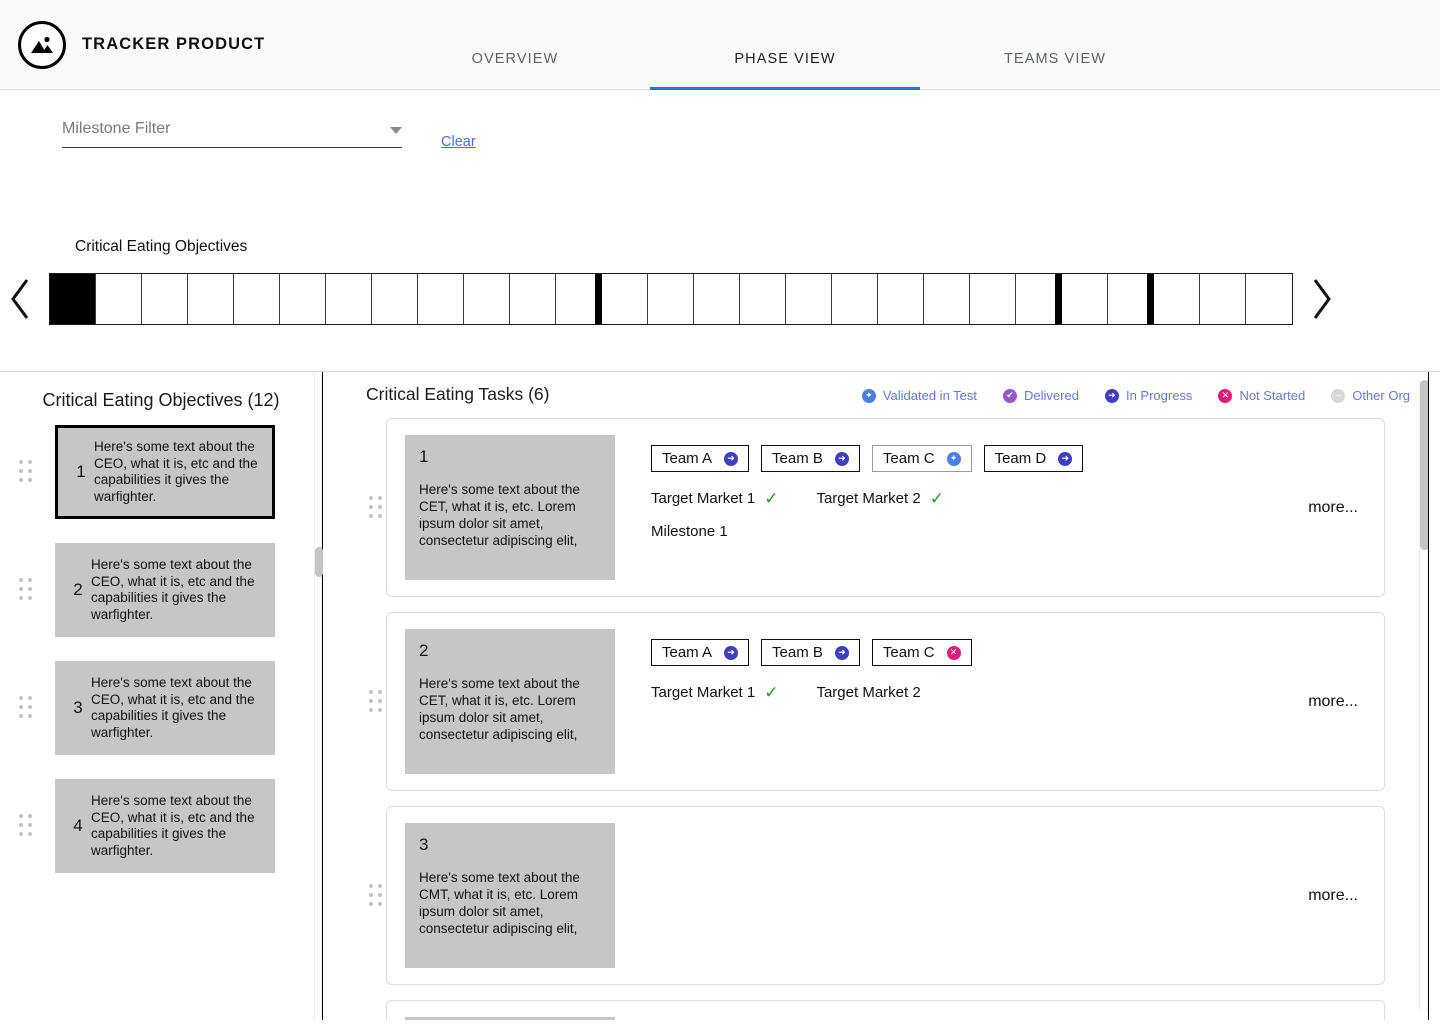  What do you see at coordinates (1225, 395) in the screenshot?
I see `x-circle-icon: ✕` at bounding box center [1225, 395].